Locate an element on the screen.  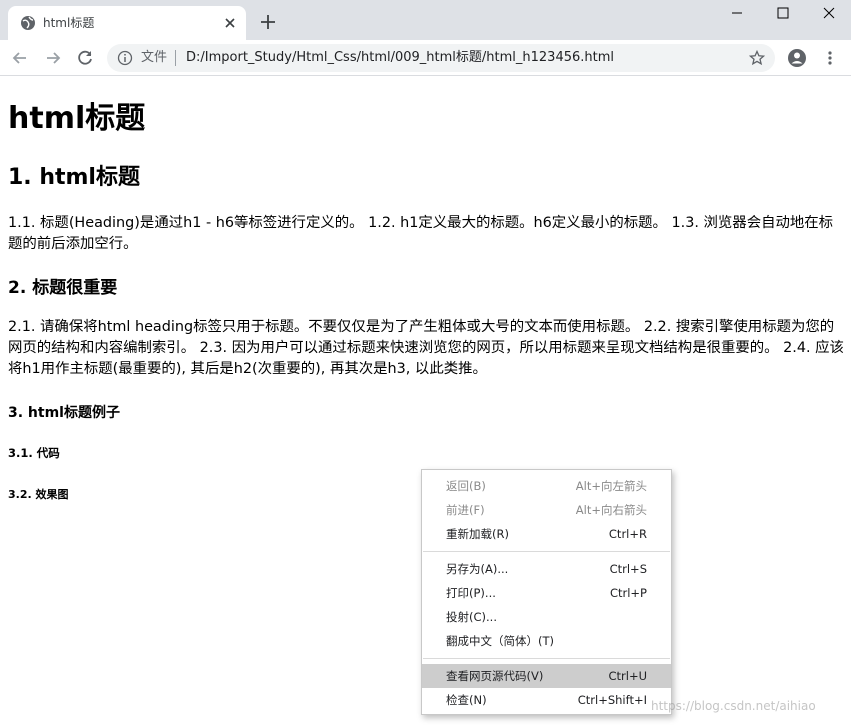
watermark-text: https://blog.csdn.net/aihiao is located at coordinates (733, 706).